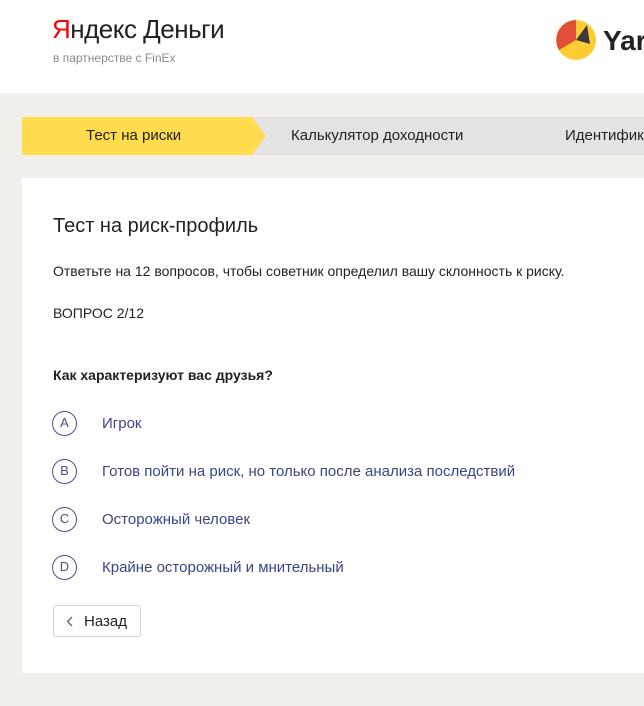 Image resolution: width=644 pixels, height=706 pixels. I want to click on answer-option-a: A Игрок, so click(332, 424).